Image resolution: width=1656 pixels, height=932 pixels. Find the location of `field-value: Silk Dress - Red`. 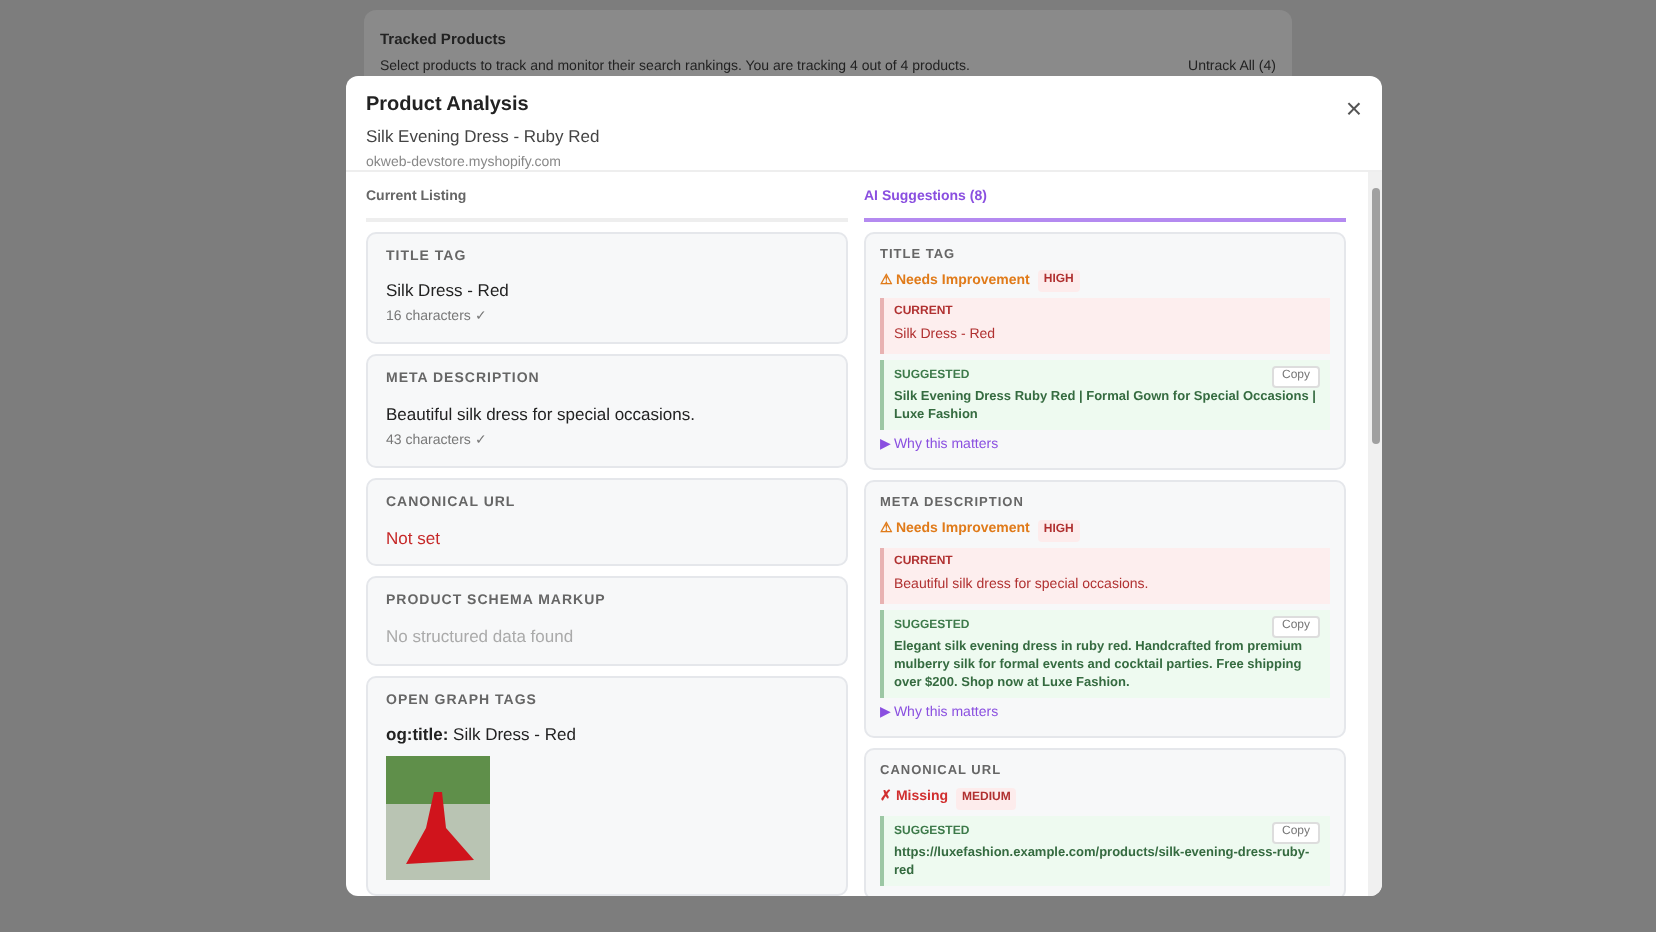

field-value: Silk Dress - Red is located at coordinates (448, 291).